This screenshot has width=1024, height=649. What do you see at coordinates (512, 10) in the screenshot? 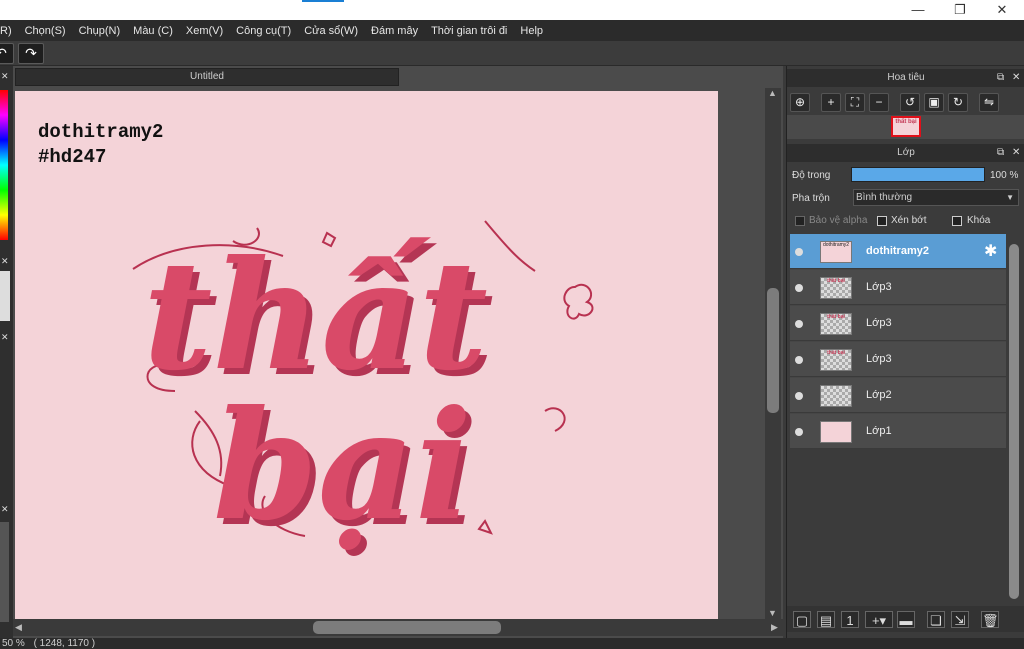
I see `title-bar: — ❐ ✕` at bounding box center [512, 10].